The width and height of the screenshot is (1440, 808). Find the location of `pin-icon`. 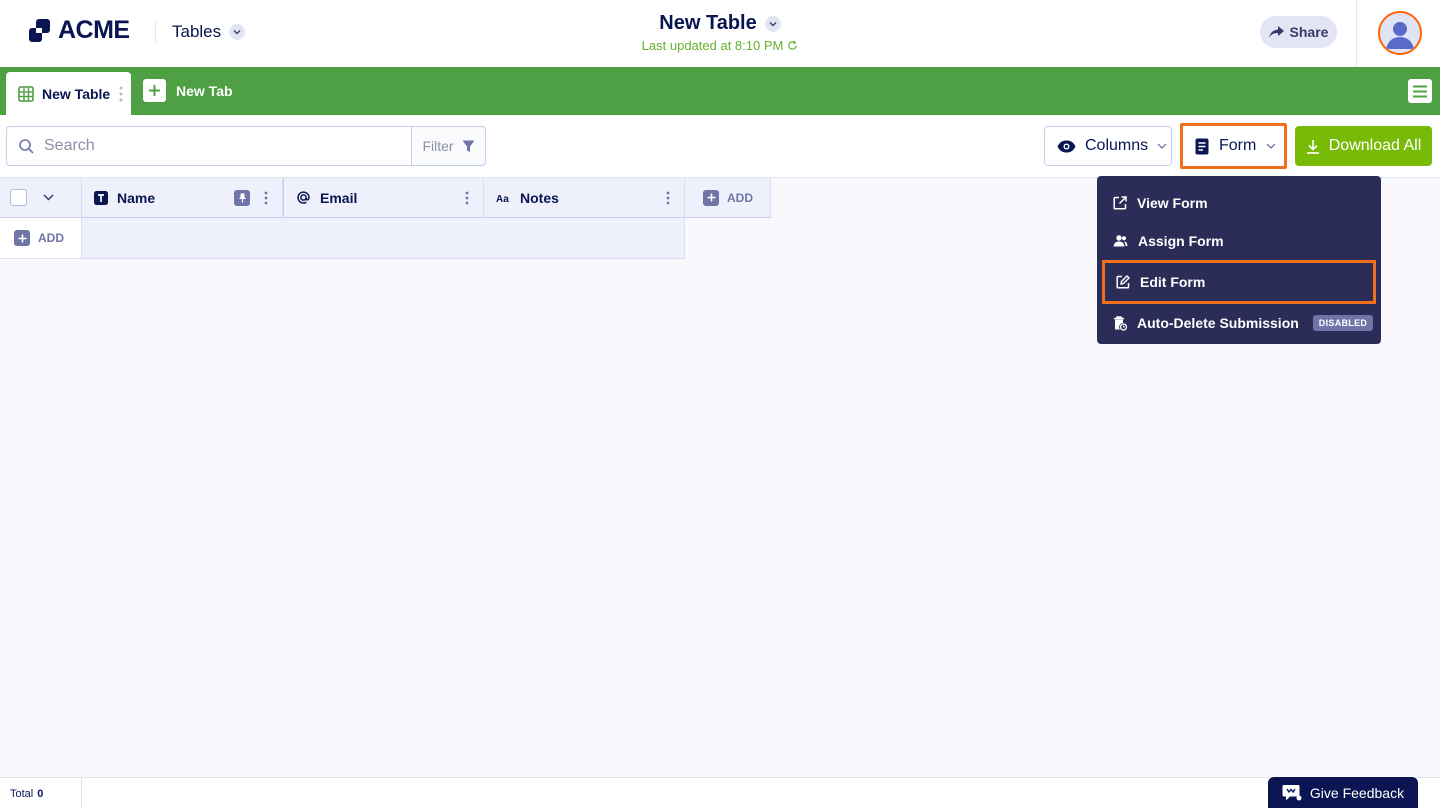

pin-icon is located at coordinates (242, 198).